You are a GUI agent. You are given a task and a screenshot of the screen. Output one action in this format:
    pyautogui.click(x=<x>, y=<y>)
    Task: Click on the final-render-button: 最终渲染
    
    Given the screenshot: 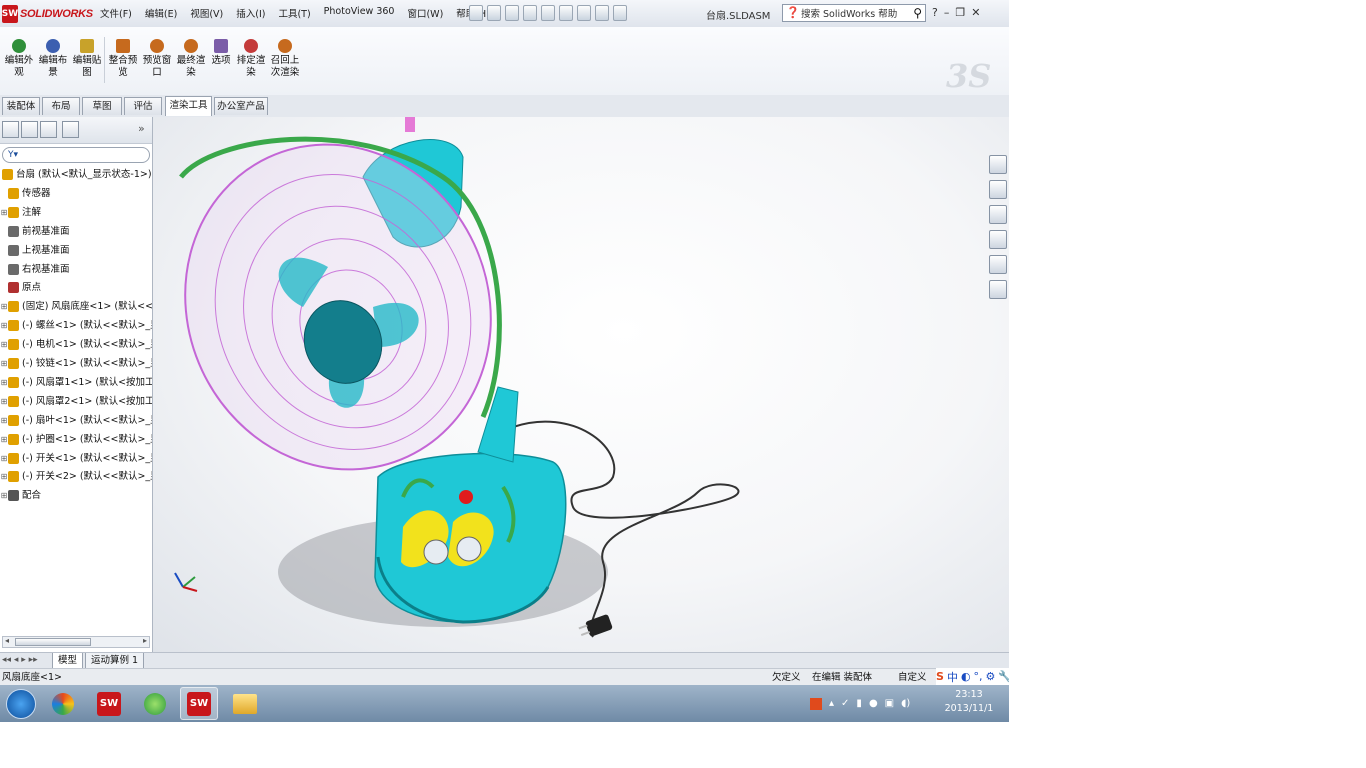 What is the action you would take?
    pyautogui.click(x=191, y=59)
    